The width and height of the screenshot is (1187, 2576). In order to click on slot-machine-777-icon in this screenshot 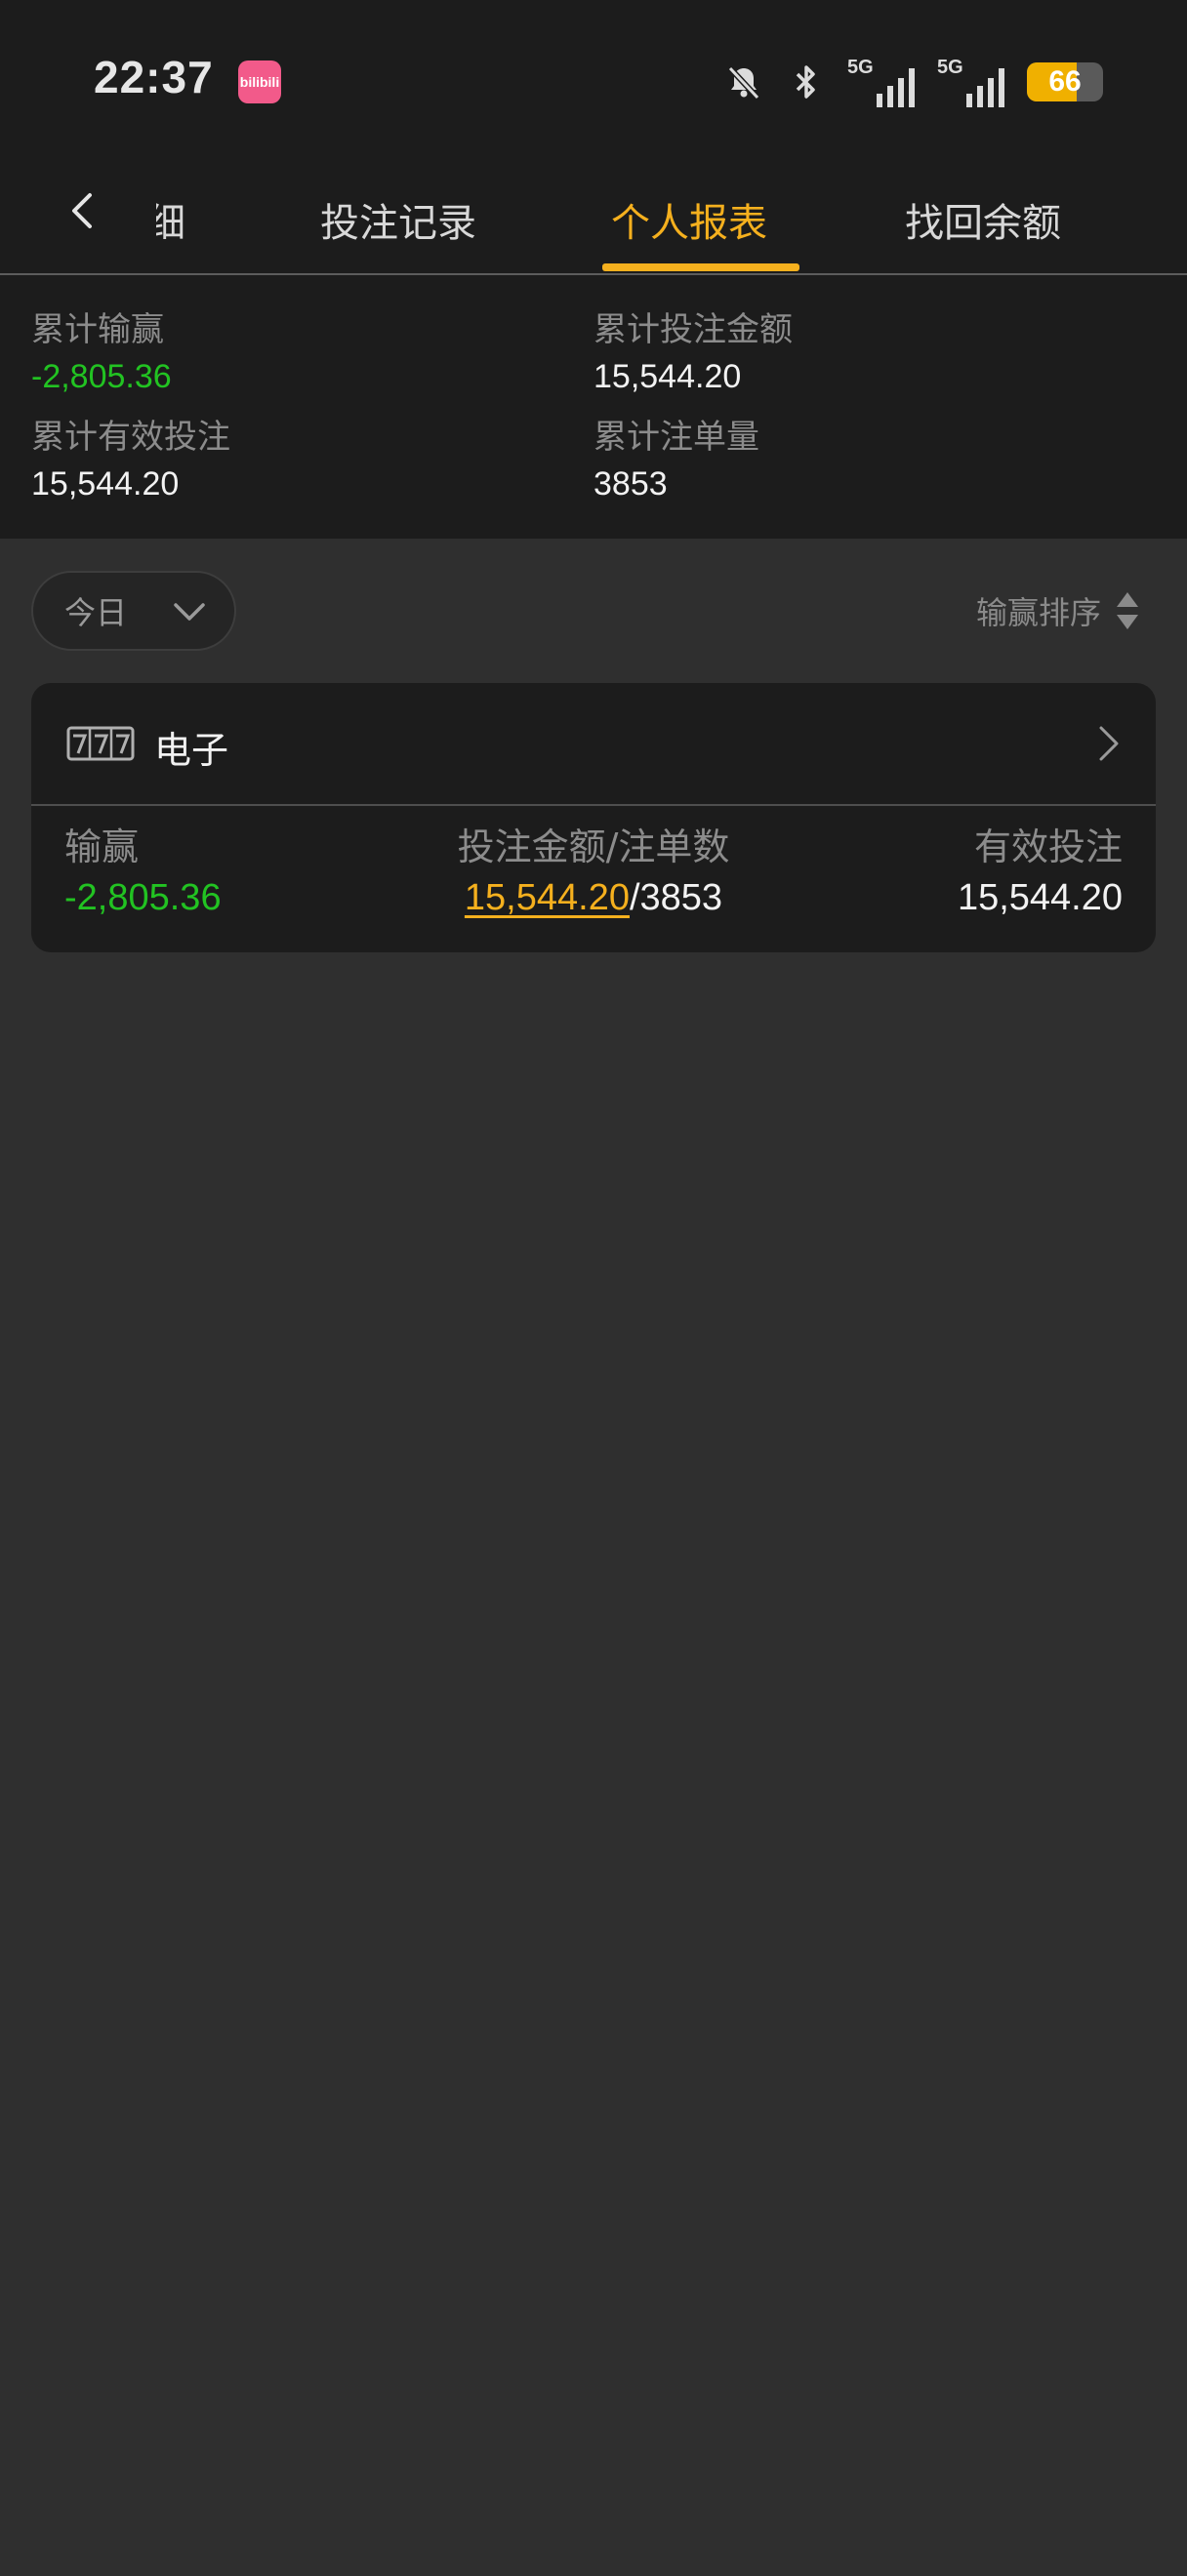, I will do `click(100, 743)`.